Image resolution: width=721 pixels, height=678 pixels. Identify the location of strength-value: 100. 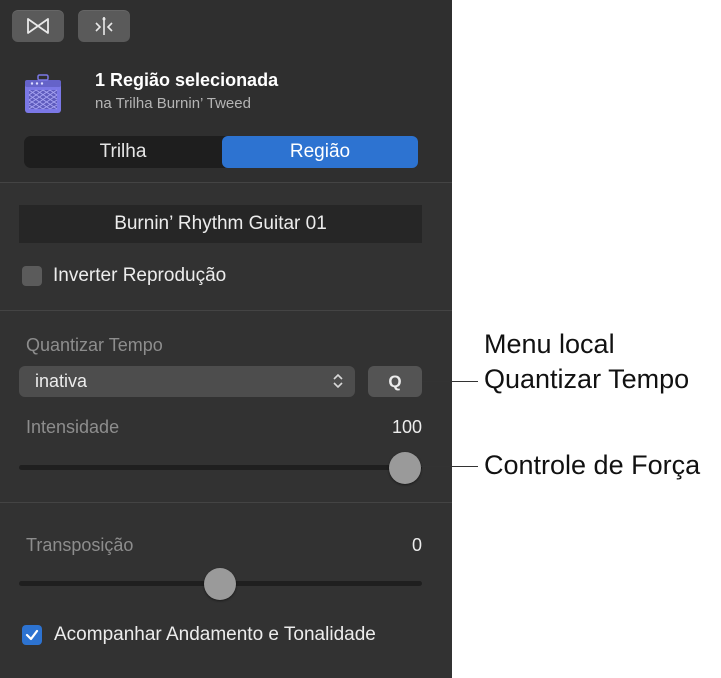
(406, 427).